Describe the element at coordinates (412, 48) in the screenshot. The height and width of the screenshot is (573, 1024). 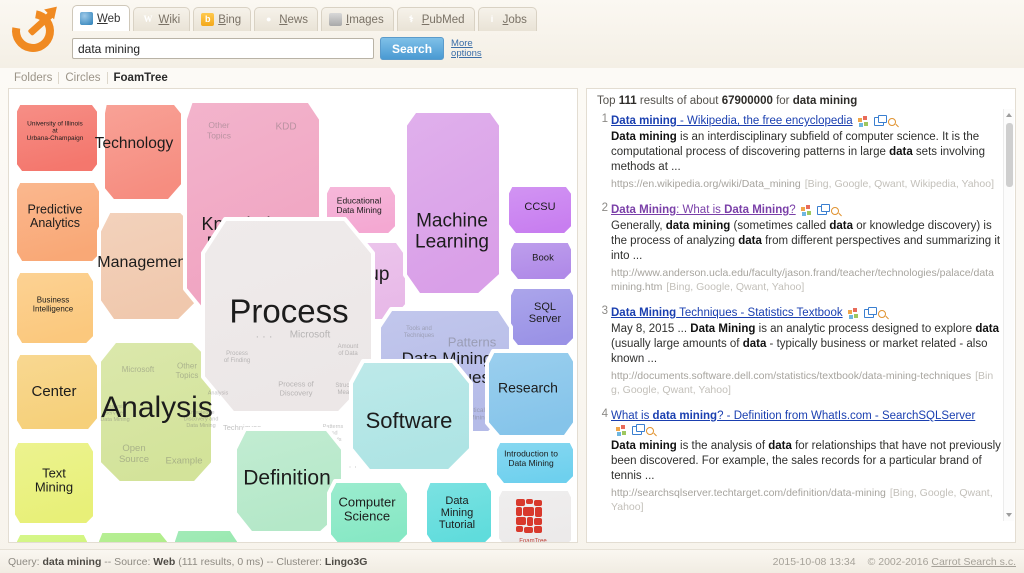
I see `search-button: Search` at that location.